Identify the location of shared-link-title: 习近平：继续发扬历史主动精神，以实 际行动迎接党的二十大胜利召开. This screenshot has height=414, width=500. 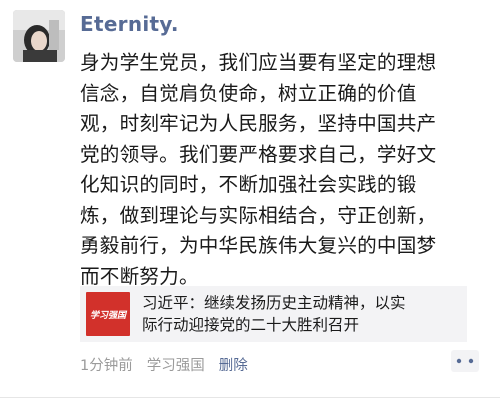
(274, 314).